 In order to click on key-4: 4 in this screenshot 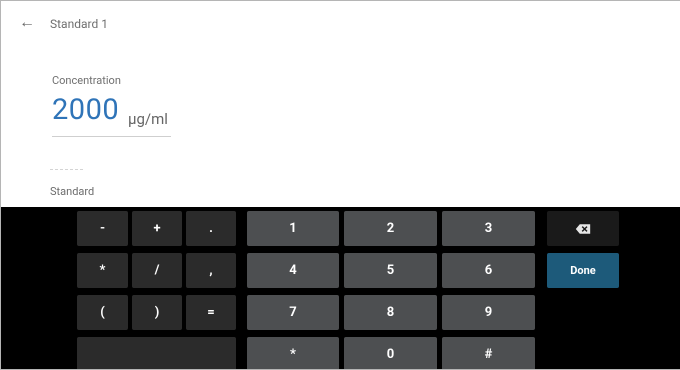, I will do `click(293, 270)`.